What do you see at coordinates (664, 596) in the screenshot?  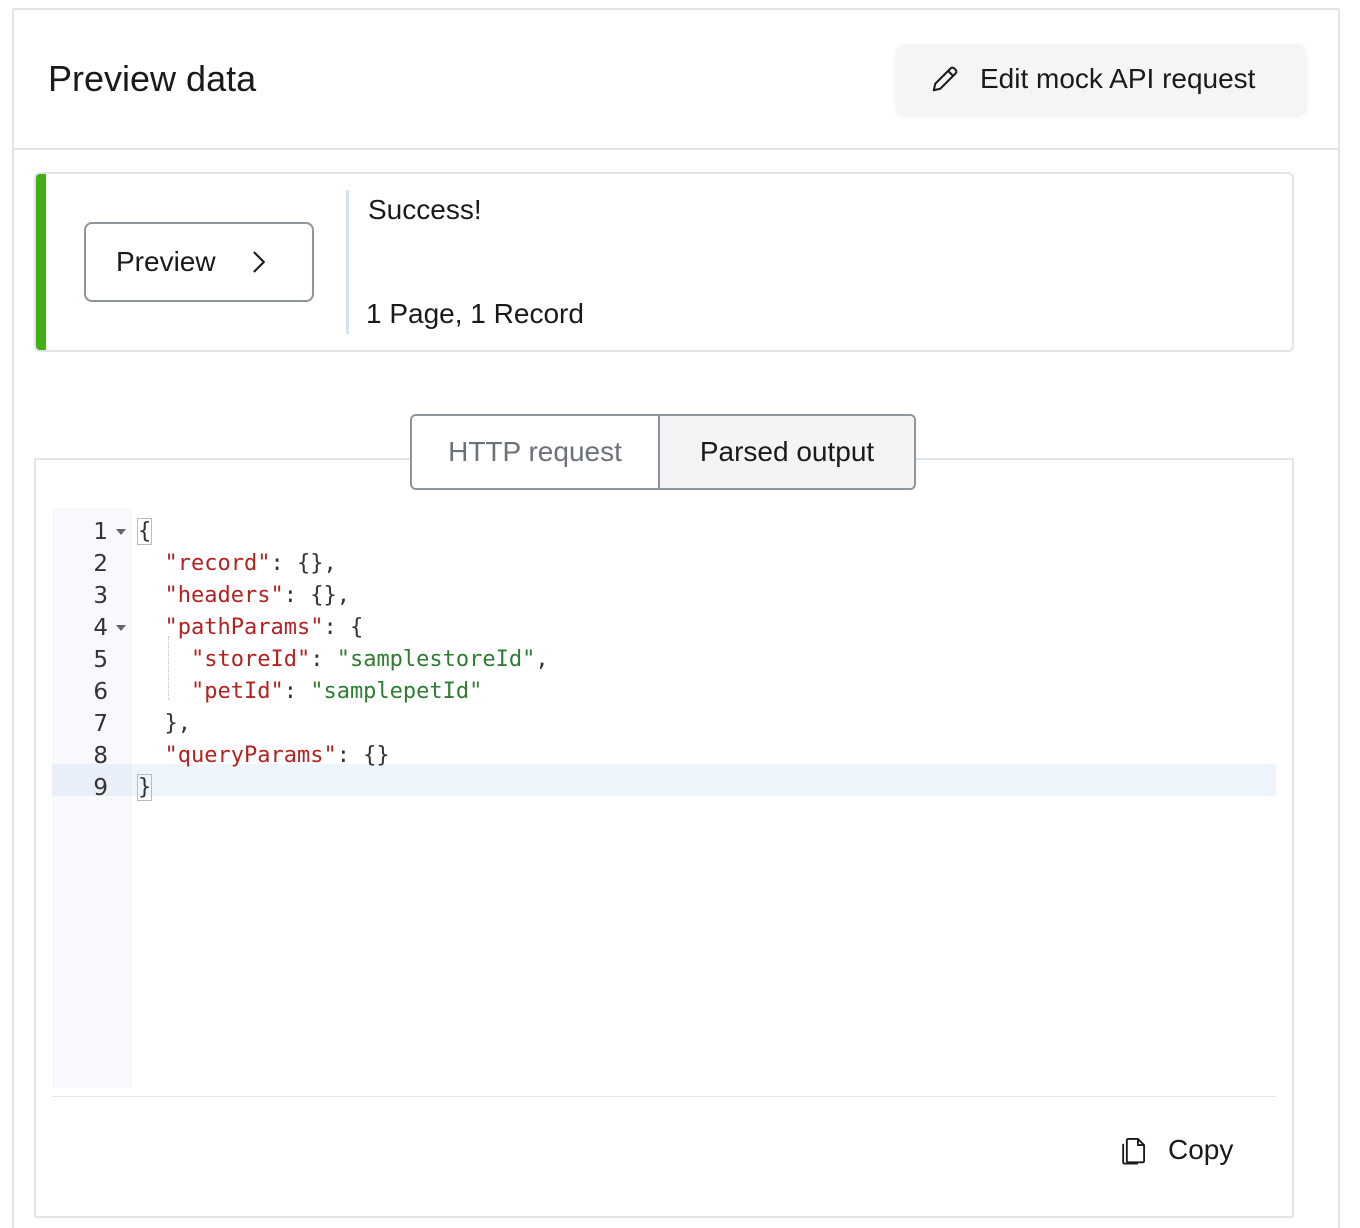 I see `code-line: 3 "headers": {},` at bounding box center [664, 596].